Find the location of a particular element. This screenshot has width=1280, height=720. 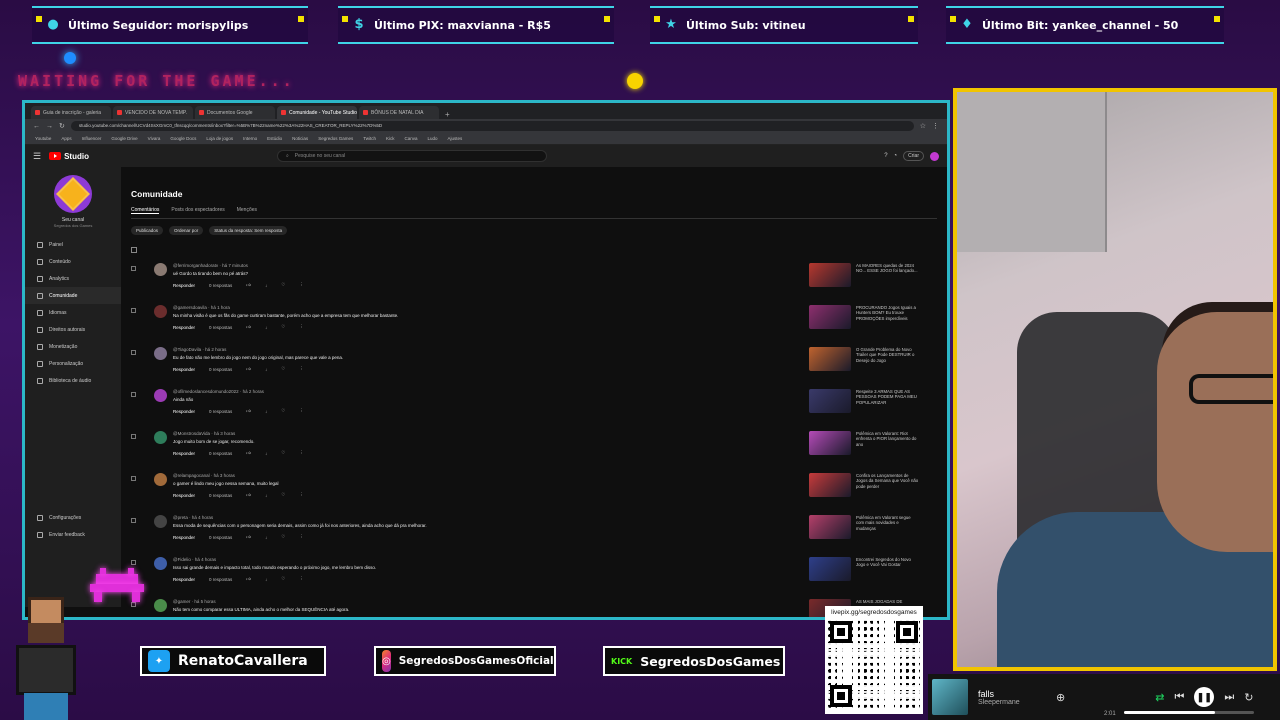

help-icon: ? is located at coordinates (885, 156).